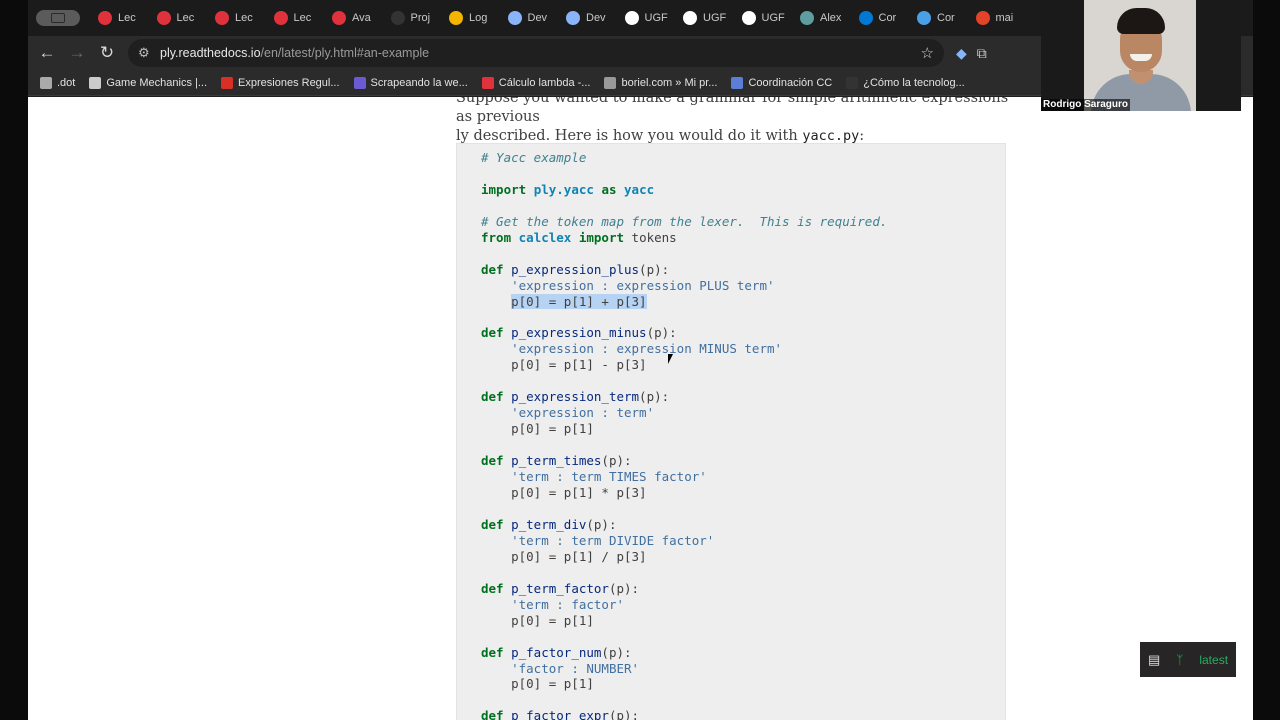  I want to click on code-token: p_factor_num, so click(556, 652).